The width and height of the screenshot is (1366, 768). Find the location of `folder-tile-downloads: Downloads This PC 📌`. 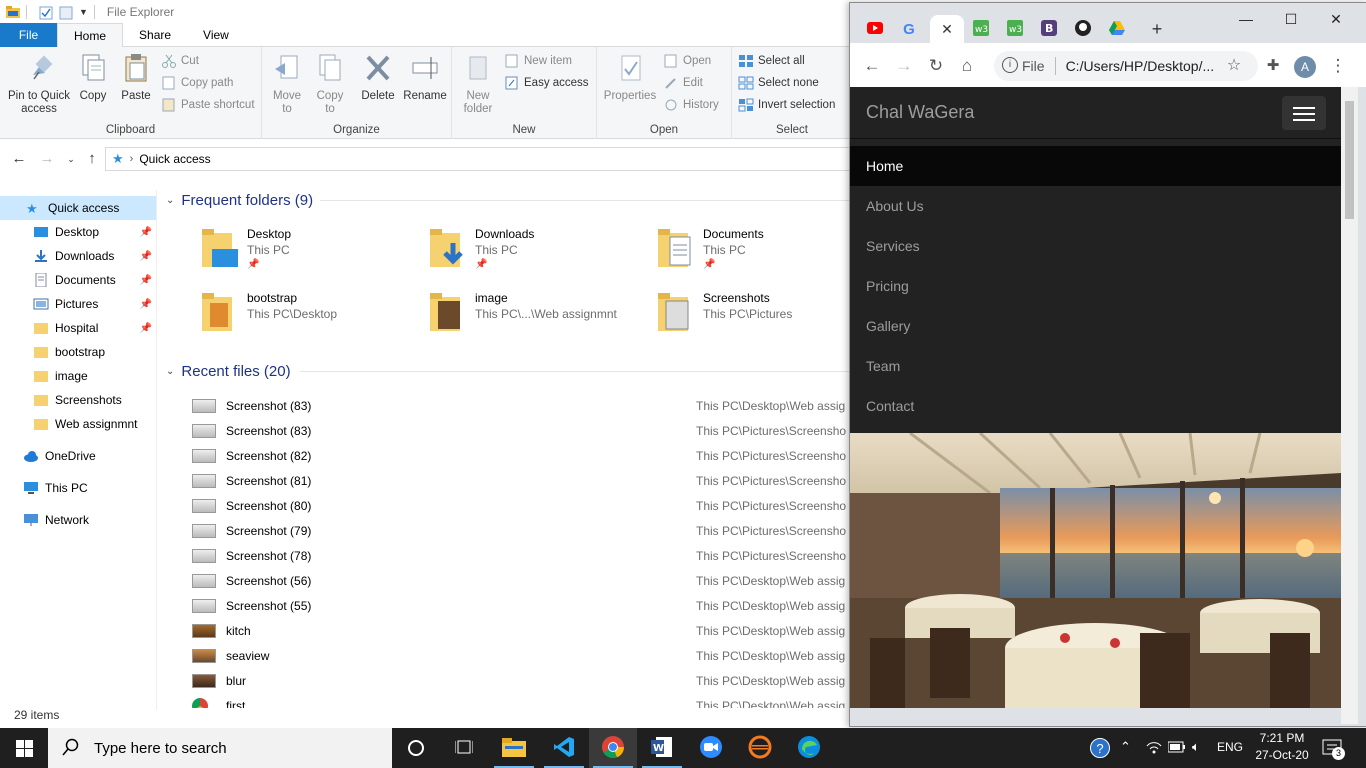

folder-tile-downloads: Downloads This PC 📌 is located at coordinates (538, 251).